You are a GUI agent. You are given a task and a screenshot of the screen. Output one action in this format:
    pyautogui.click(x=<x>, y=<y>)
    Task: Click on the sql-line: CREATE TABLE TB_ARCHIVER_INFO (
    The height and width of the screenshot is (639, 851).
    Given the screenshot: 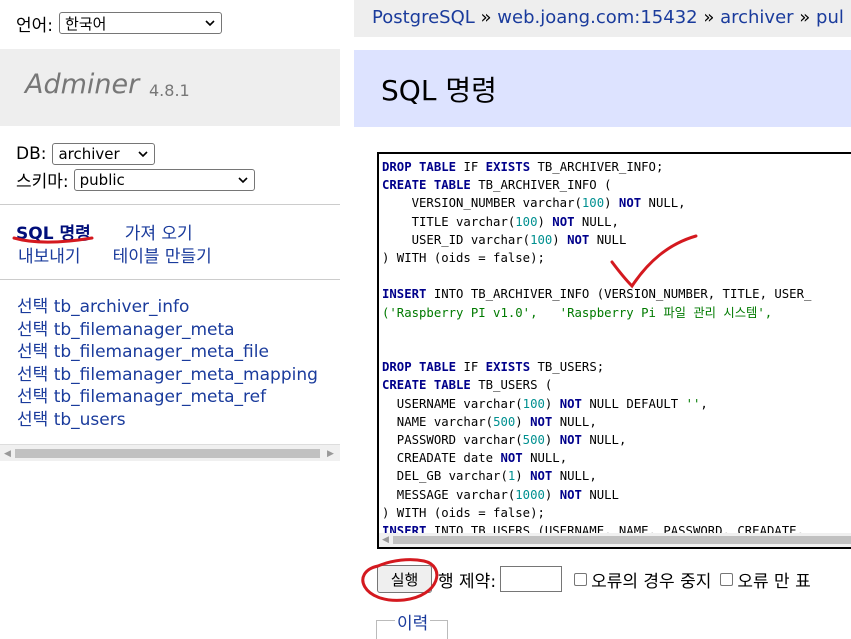 What is the action you would take?
    pyautogui.click(x=497, y=185)
    